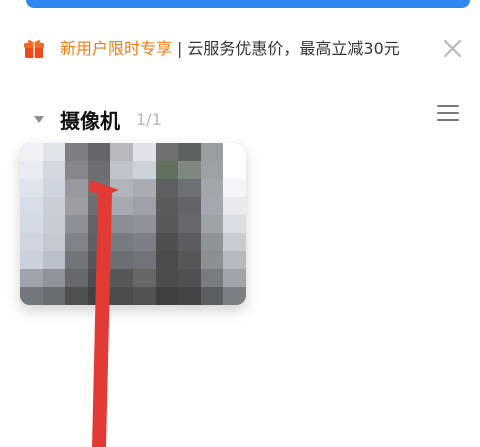  What do you see at coordinates (293, 48) in the screenshot?
I see `promo-offer-text: 云服务优惠价，最高立减30元` at bounding box center [293, 48].